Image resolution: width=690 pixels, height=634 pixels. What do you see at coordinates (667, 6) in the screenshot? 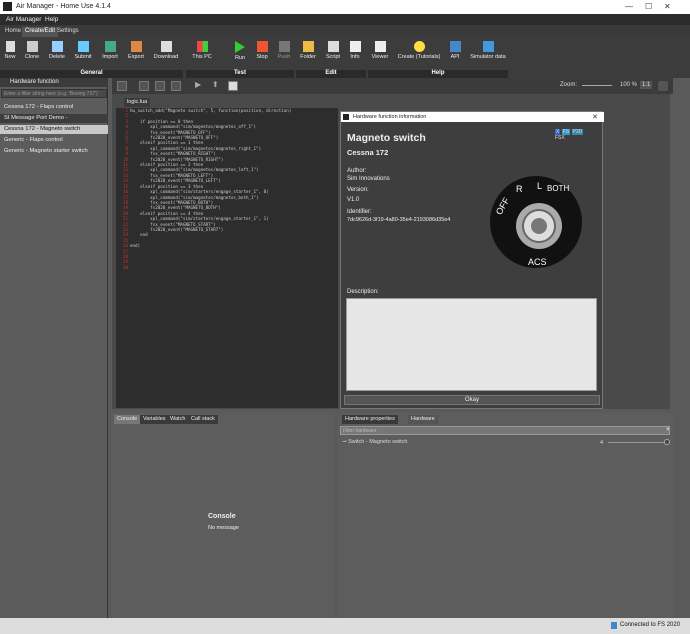
I see `close-button: ✕` at bounding box center [667, 6].